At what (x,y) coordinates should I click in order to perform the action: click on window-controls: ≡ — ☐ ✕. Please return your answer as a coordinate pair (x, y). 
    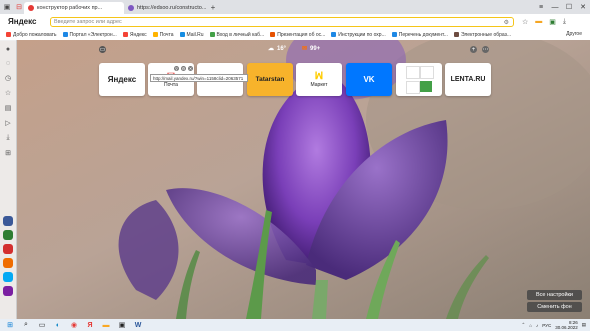
    Looking at the image, I should click on (562, 7).